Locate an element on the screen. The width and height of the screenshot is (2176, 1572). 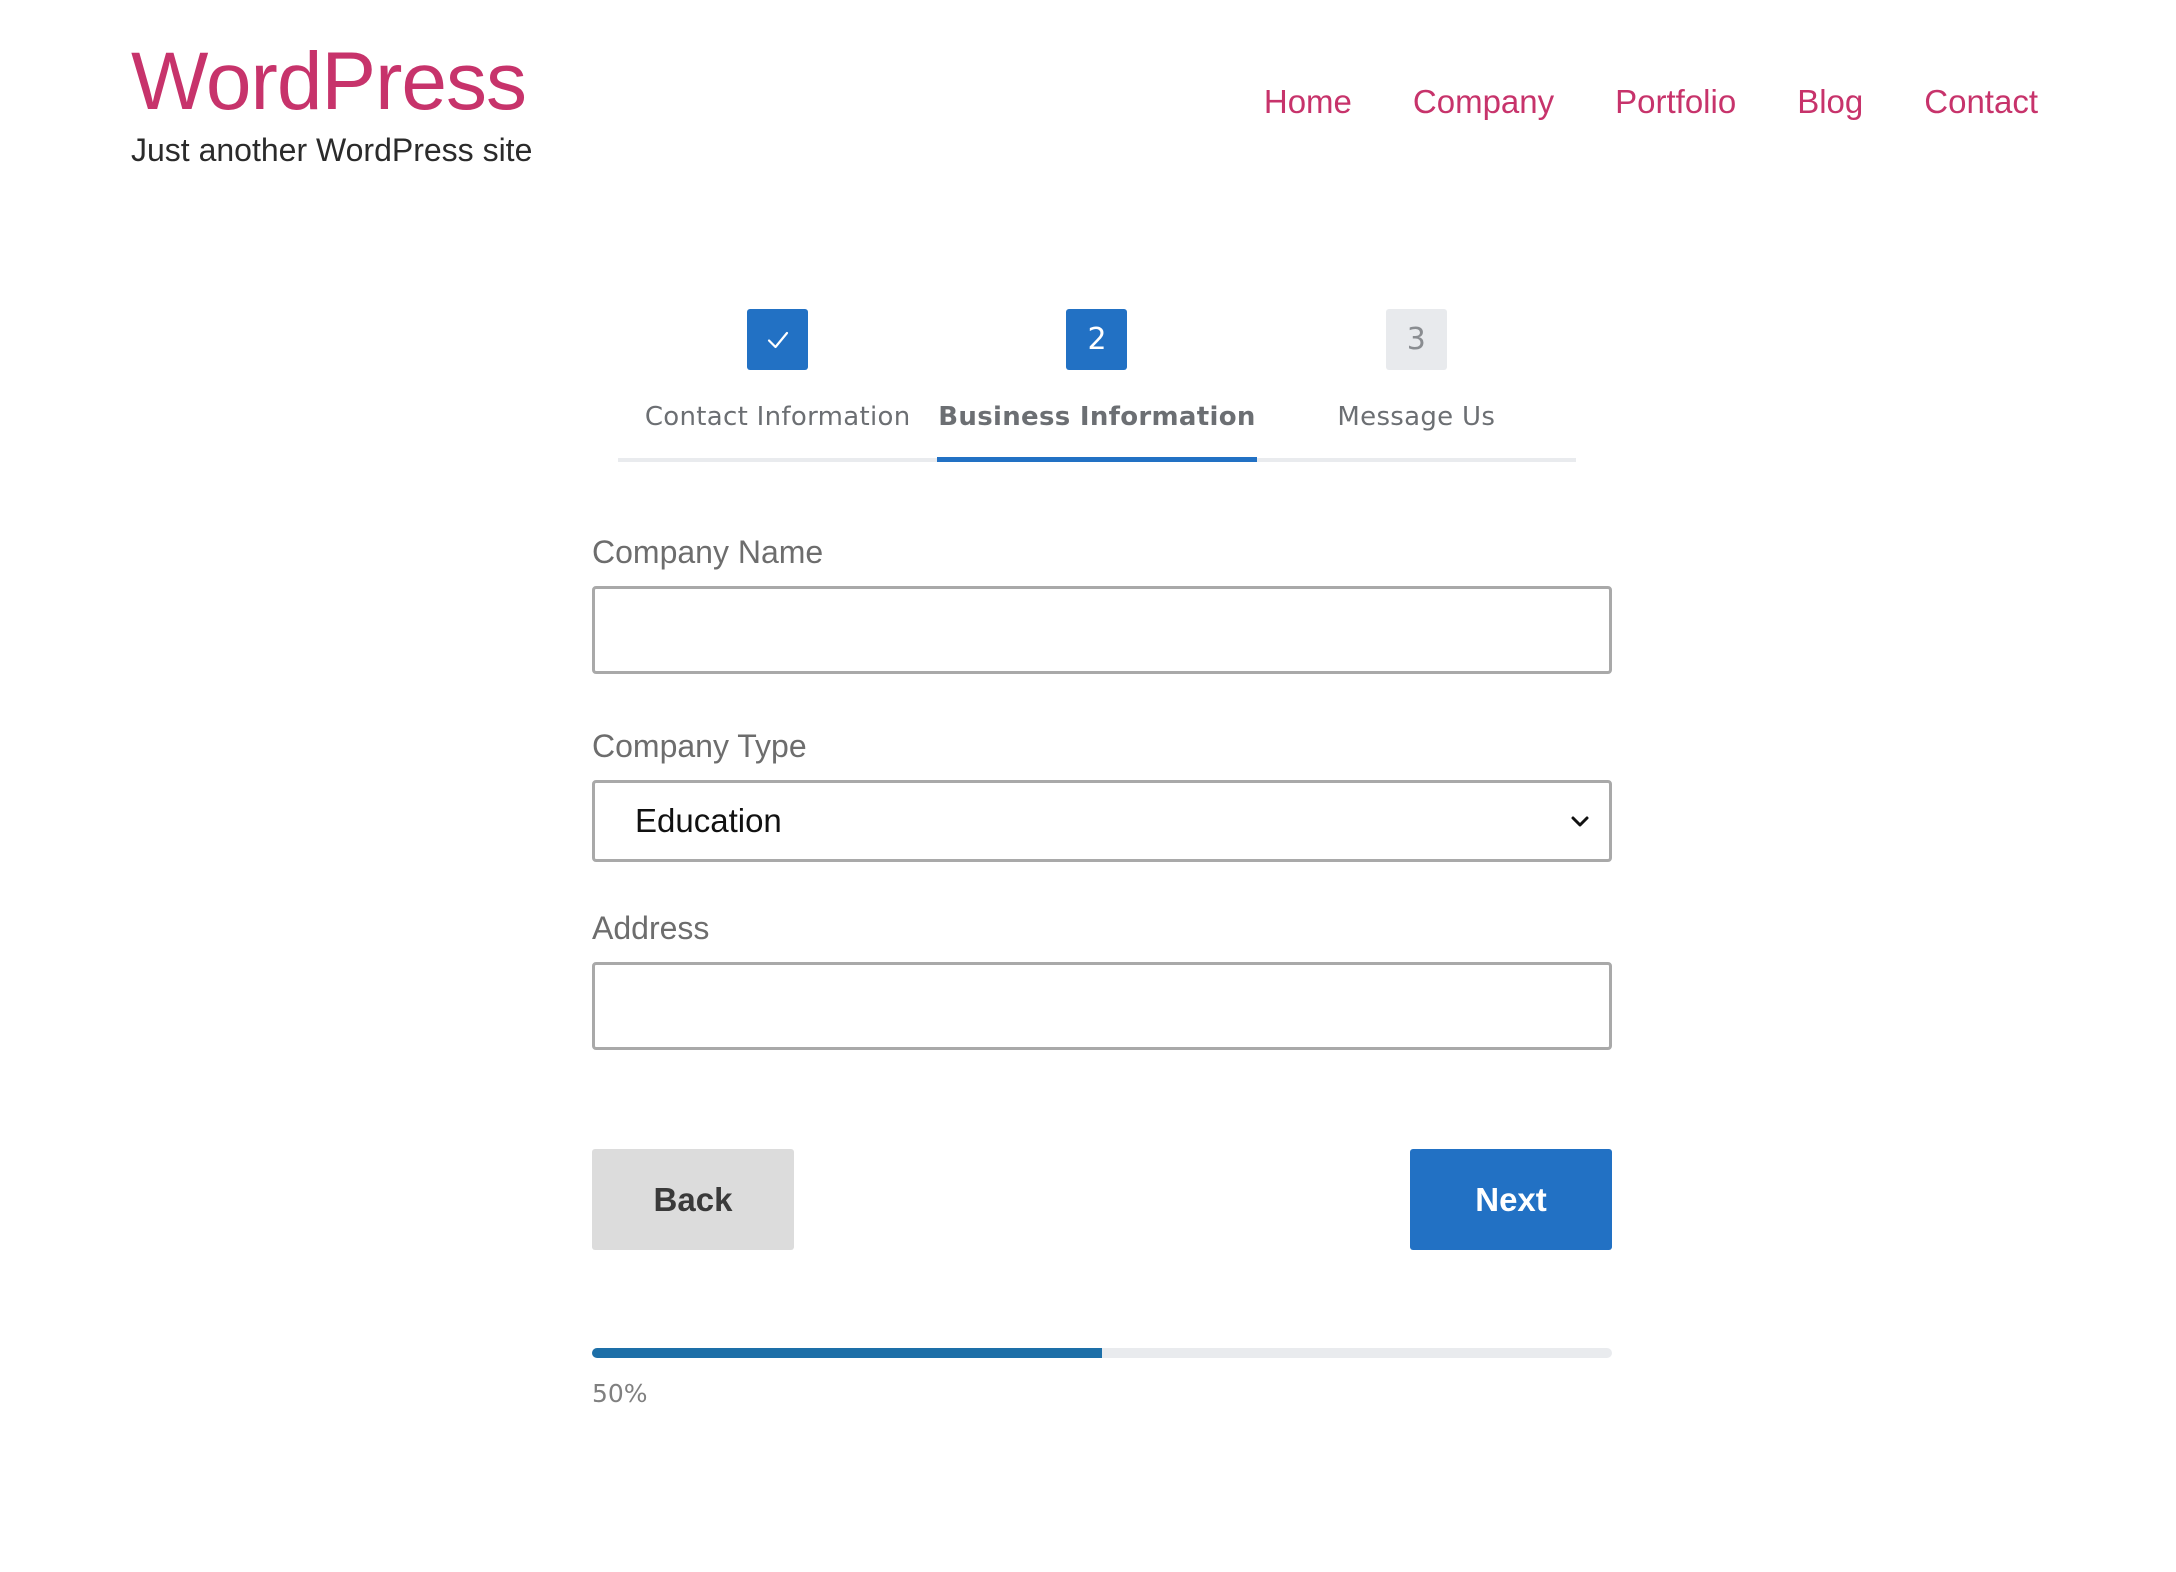
step-message-us: 3 Message Us is located at coordinates (1416, 385).